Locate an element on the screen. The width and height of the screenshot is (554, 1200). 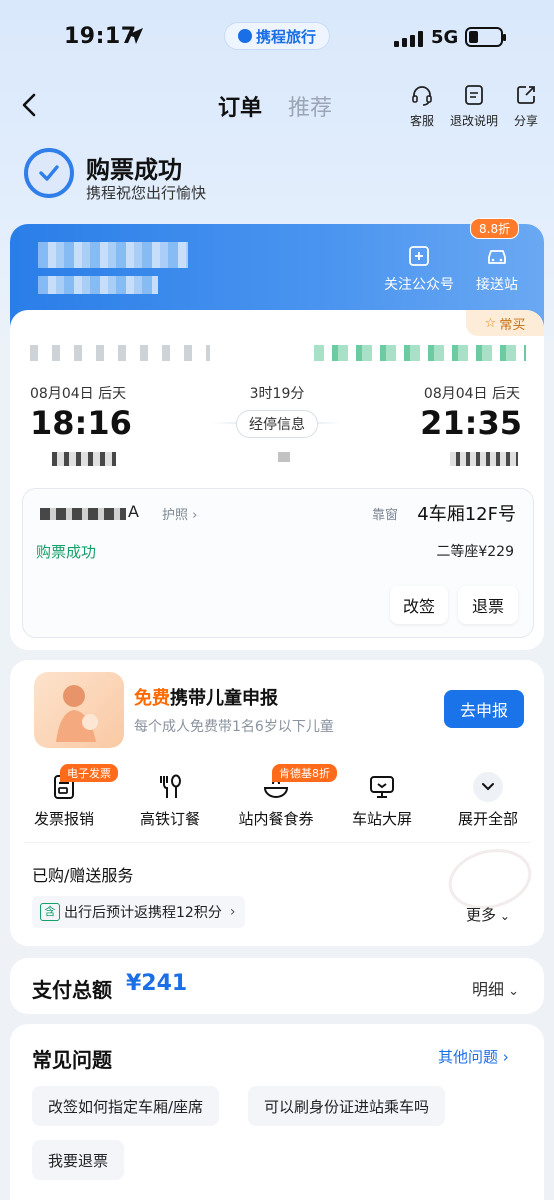
star-icon: ☆ is located at coordinates (490, 323).